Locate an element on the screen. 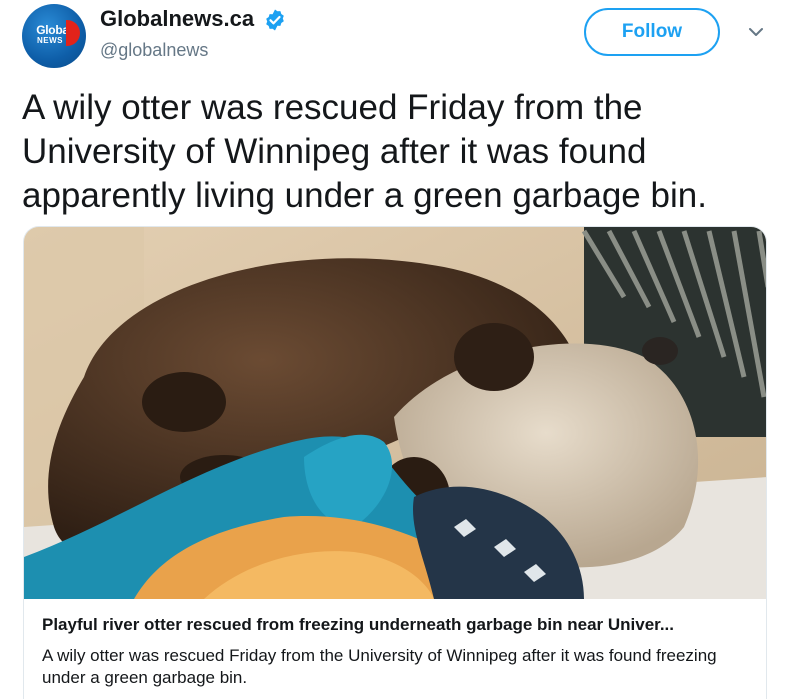 This screenshot has width=800, height=699. display-name: Globalnews.ca is located at coordinates (177, 19).